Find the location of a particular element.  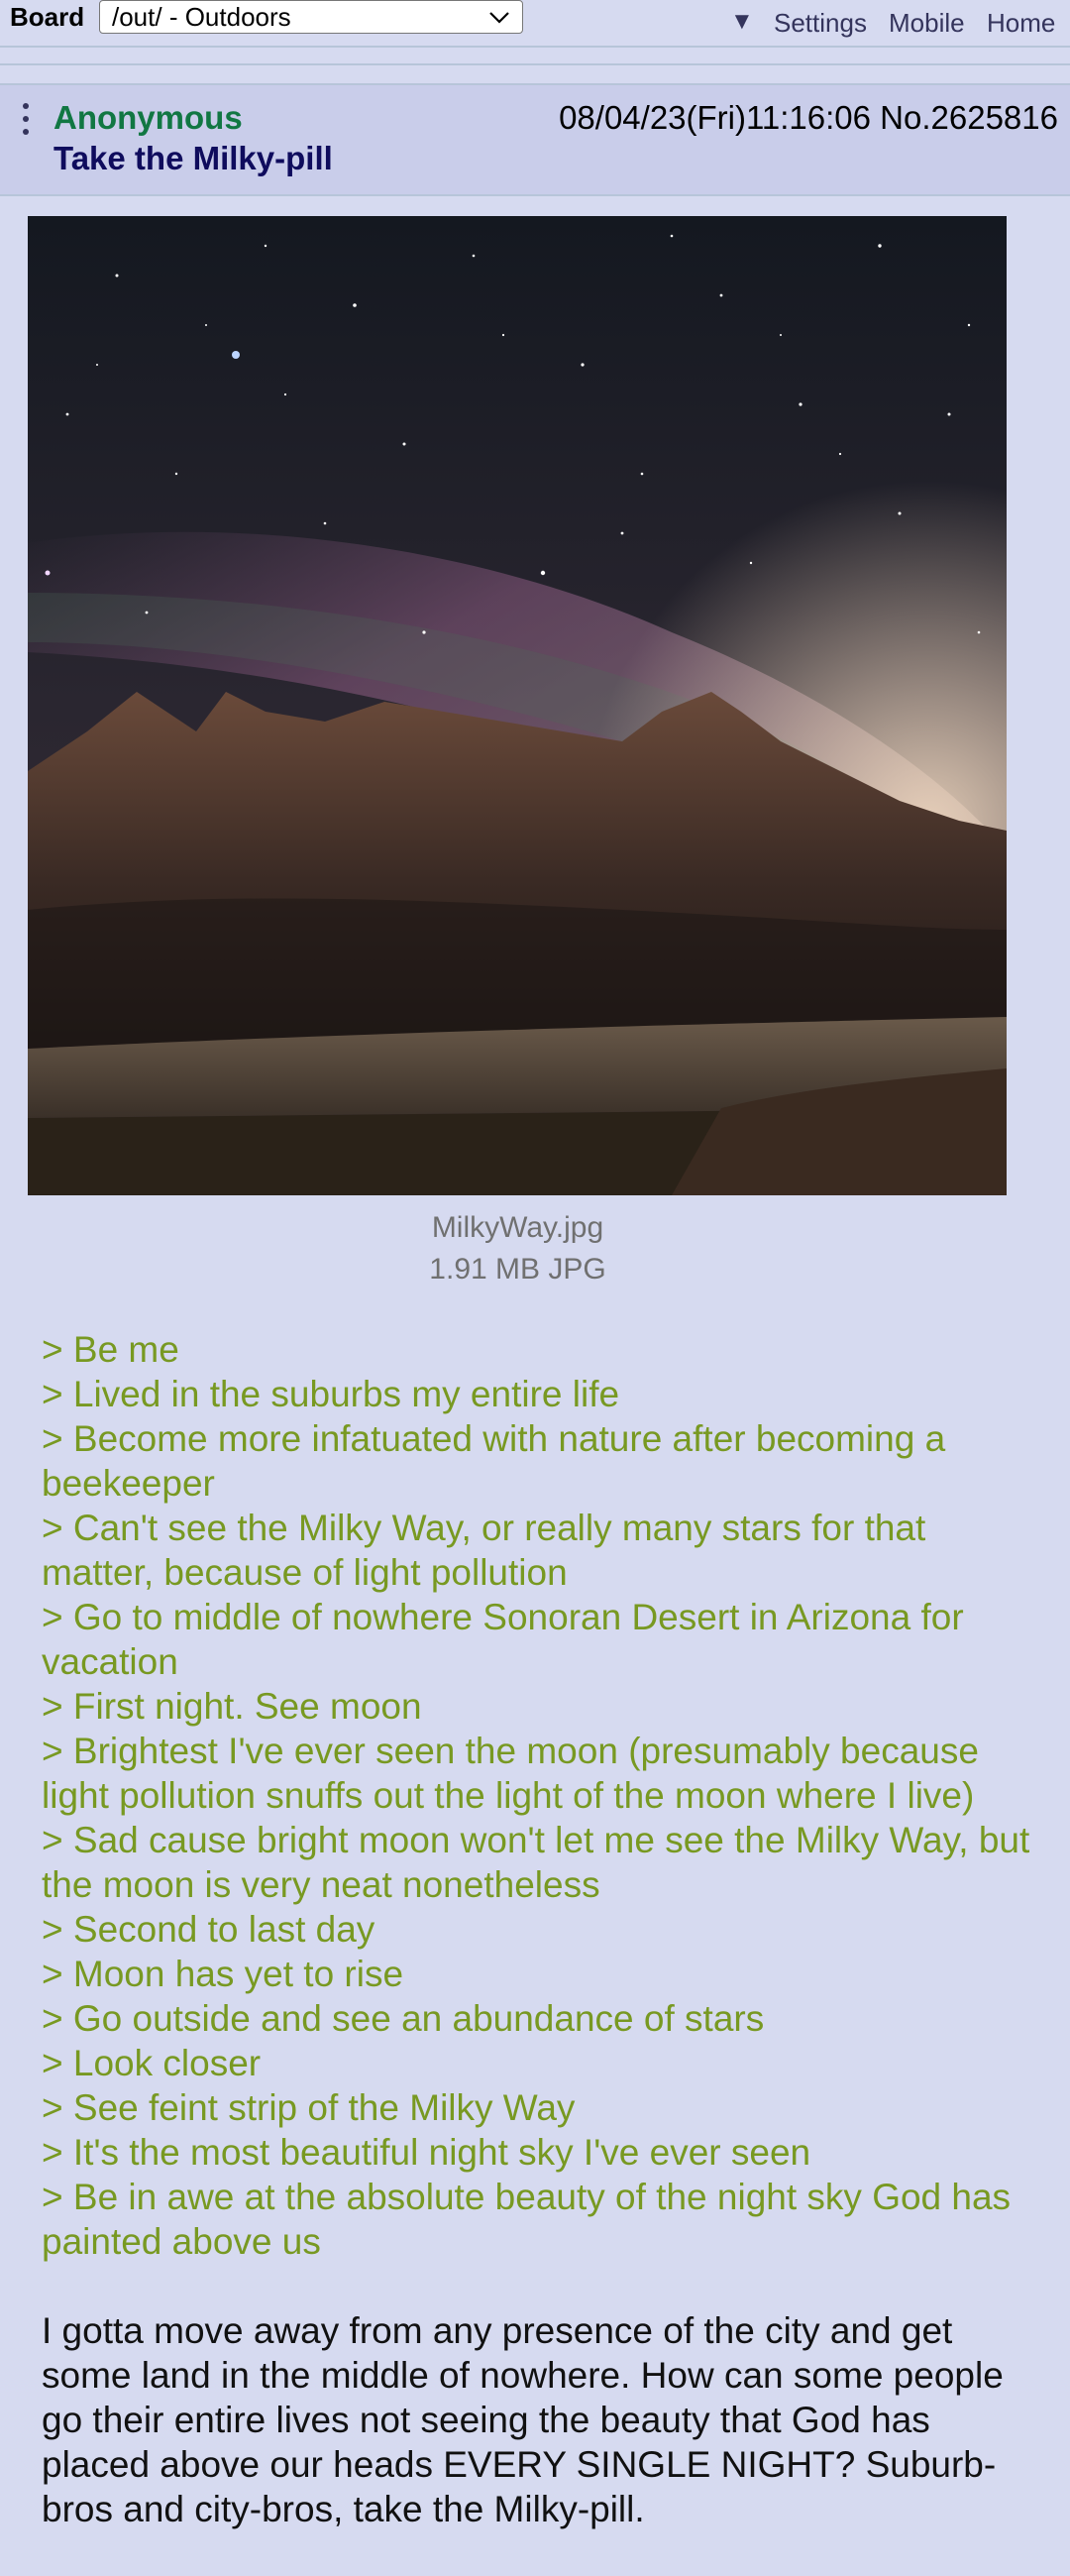

board-select: /out/ - Outdoors is located at coordinates (311, 17).